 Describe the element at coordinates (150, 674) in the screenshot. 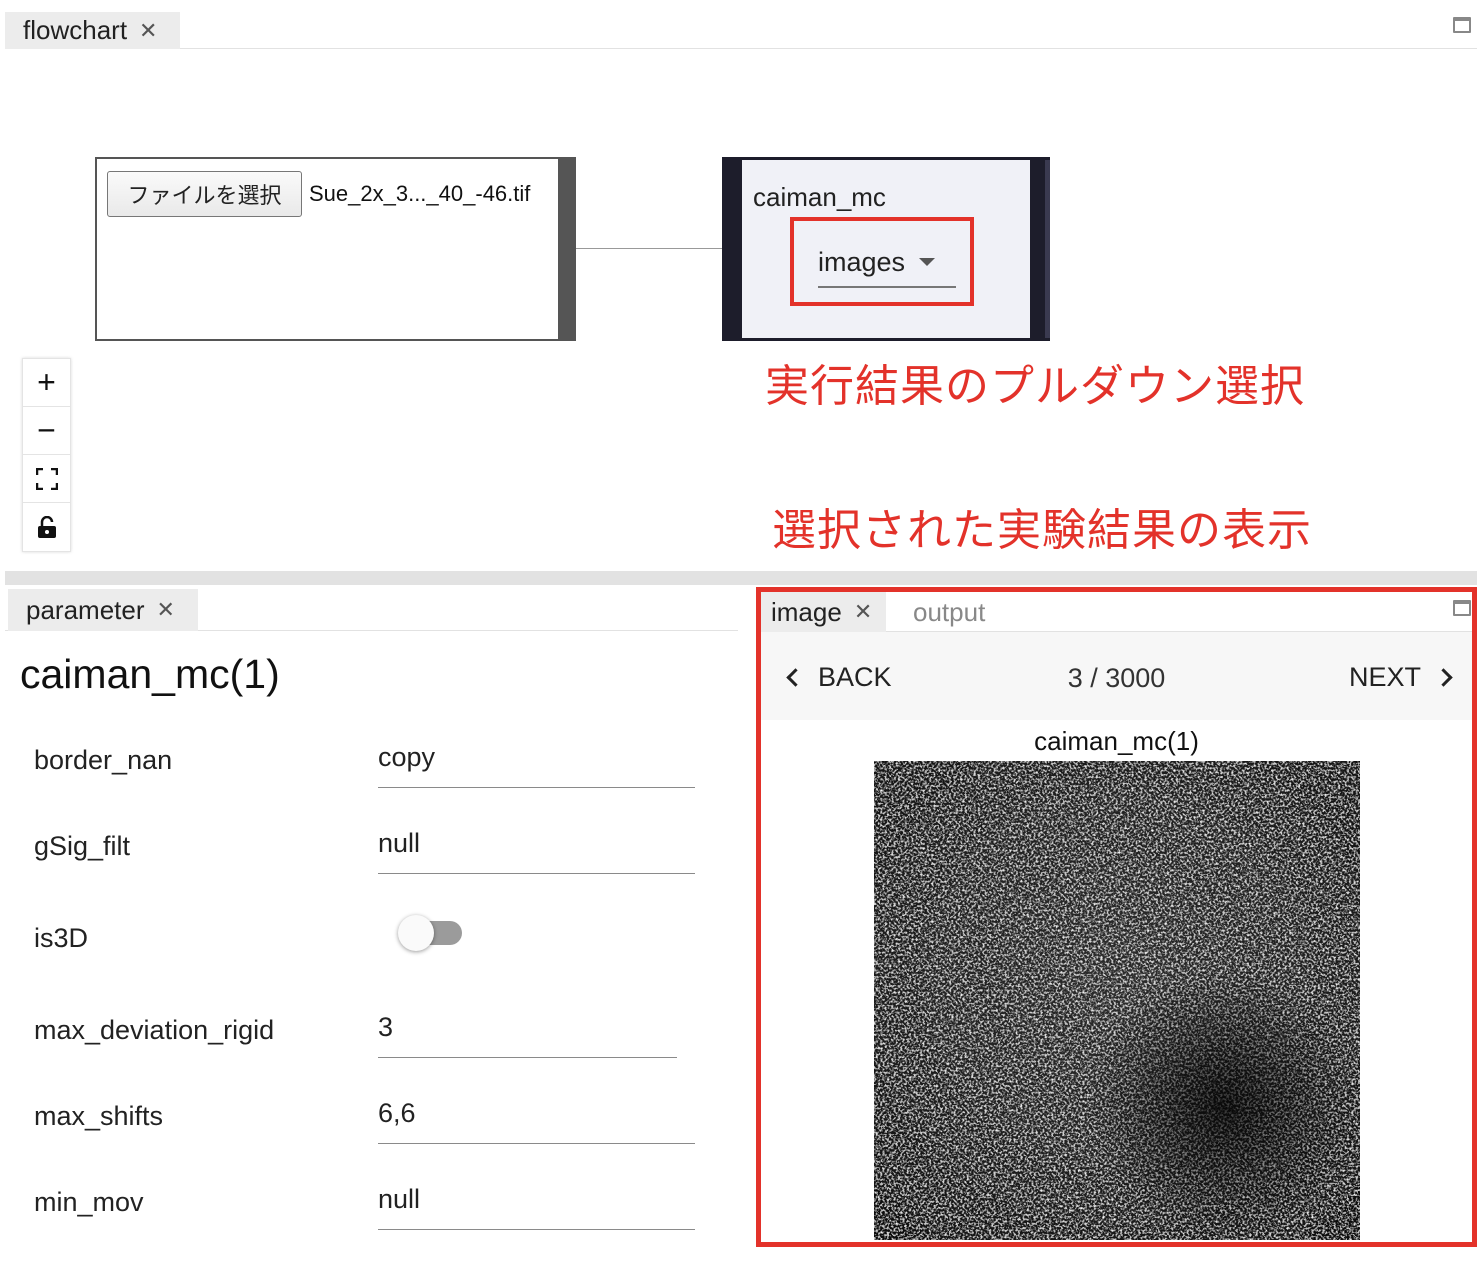

I see `parameter-title: caiman_mc(1)` at that location.